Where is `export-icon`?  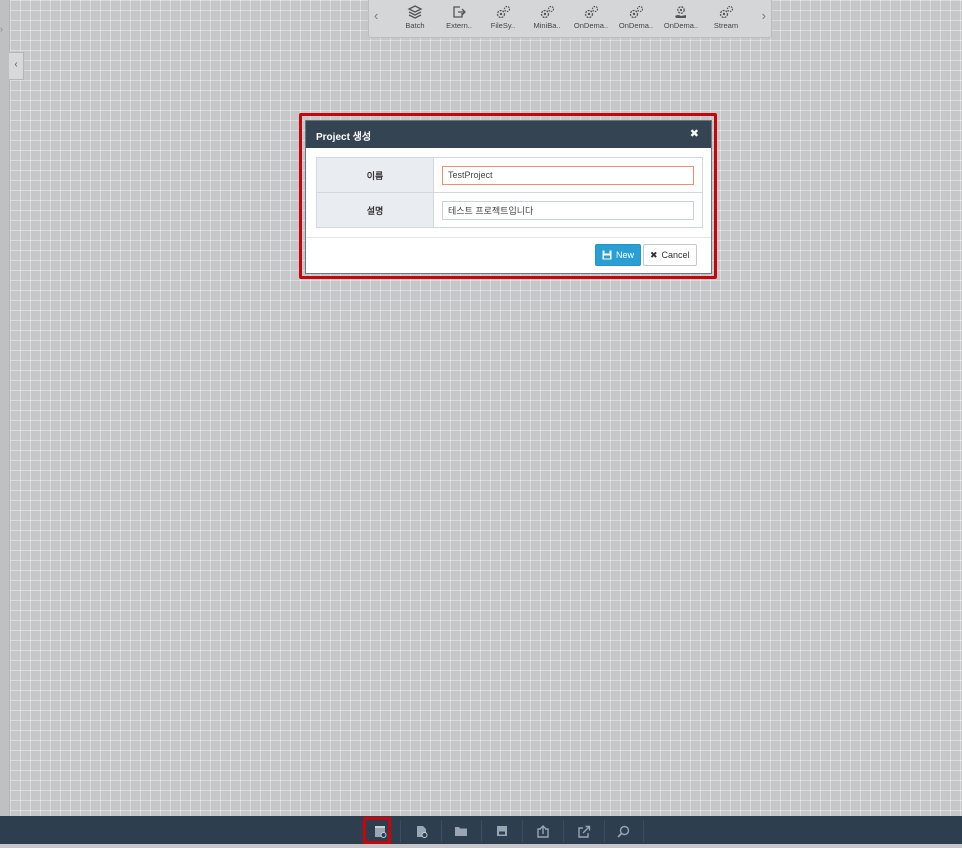
export-icon is located at coordinates (584, 831).